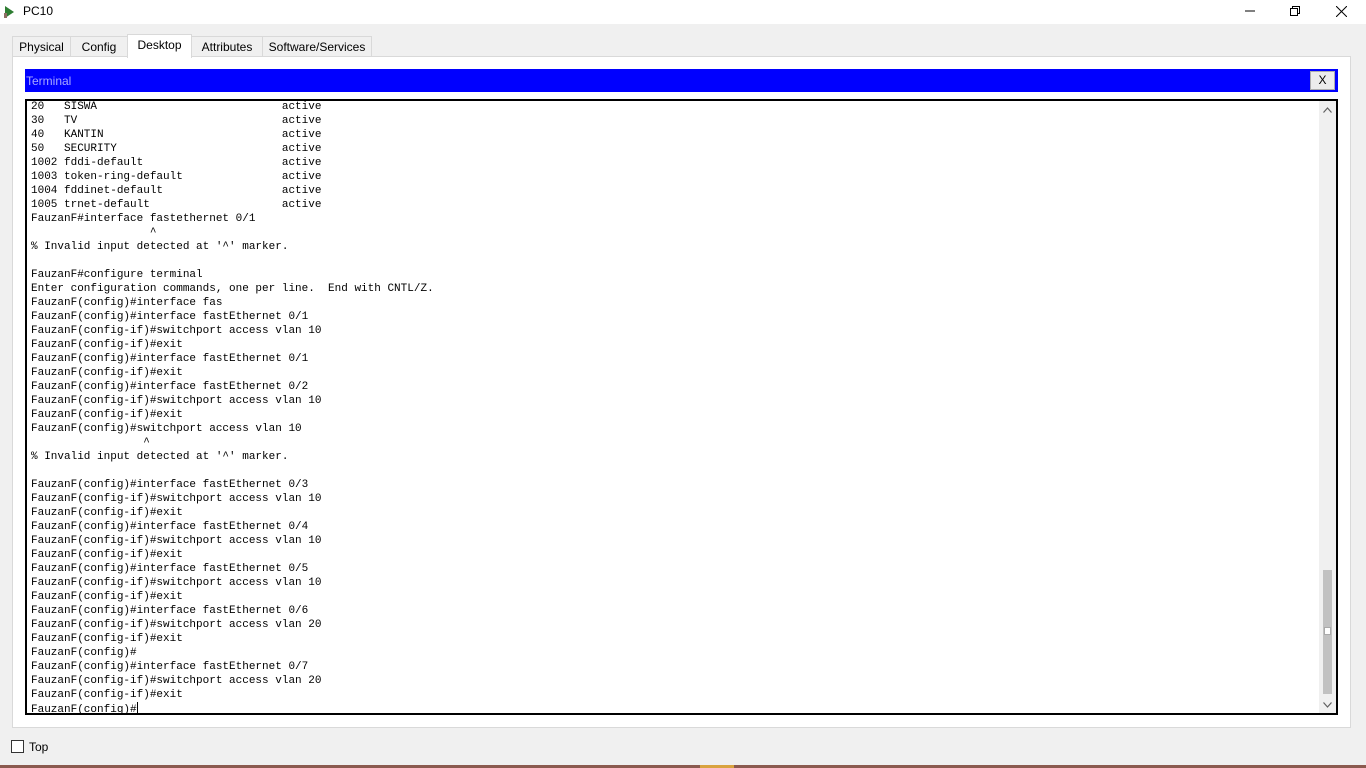 The width and height of the screenshot is (1366, 768). I want to click on tab-software-services: Software/Services, so click(317, 46).